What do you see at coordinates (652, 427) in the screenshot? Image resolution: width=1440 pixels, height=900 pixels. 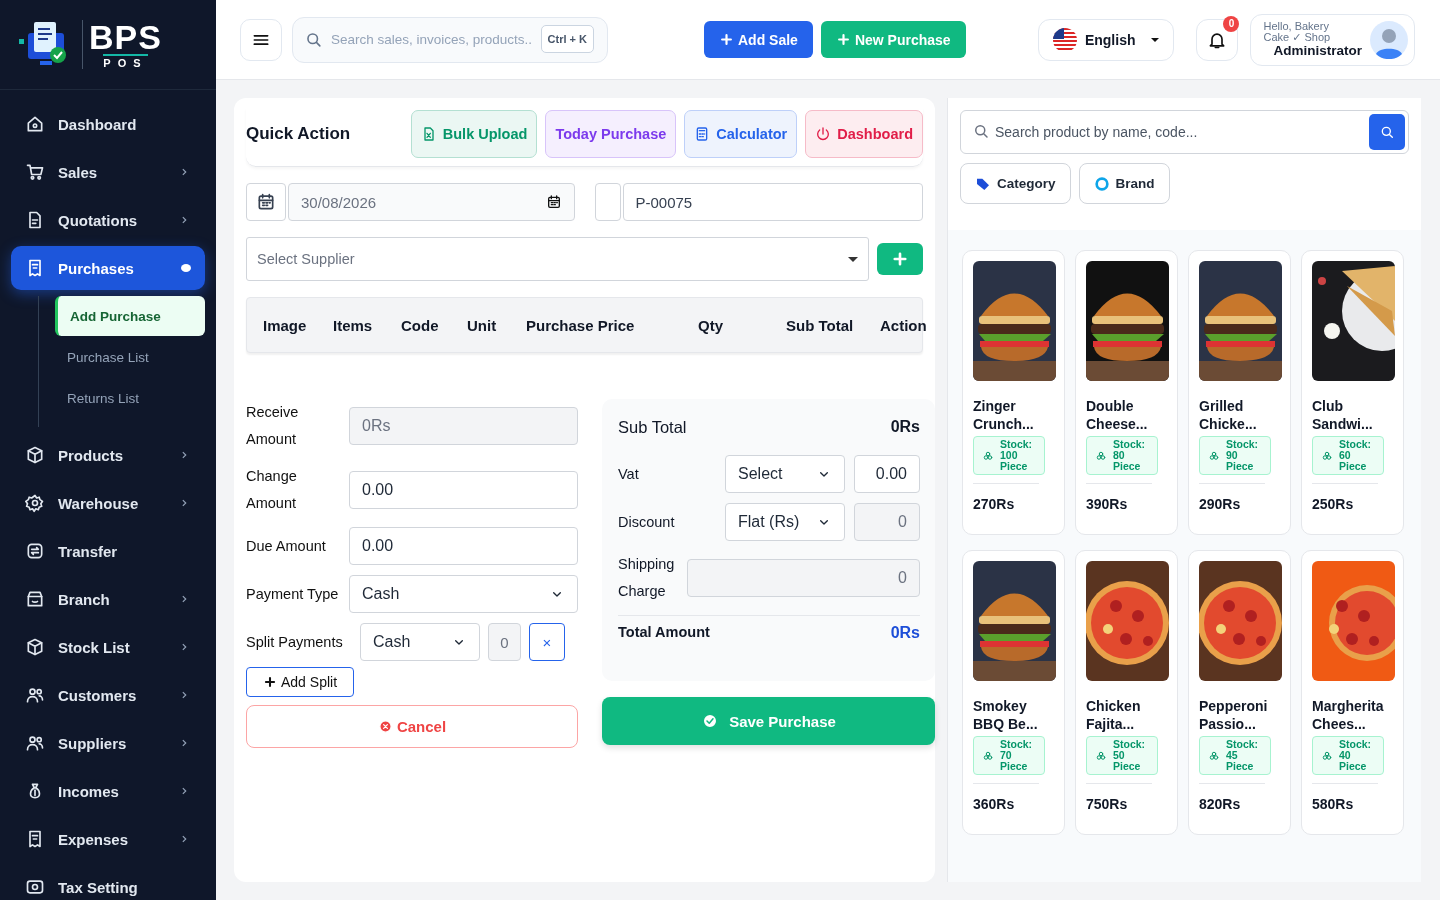 I see `summary-label: Sub Total` at bounding box center [652, 427].